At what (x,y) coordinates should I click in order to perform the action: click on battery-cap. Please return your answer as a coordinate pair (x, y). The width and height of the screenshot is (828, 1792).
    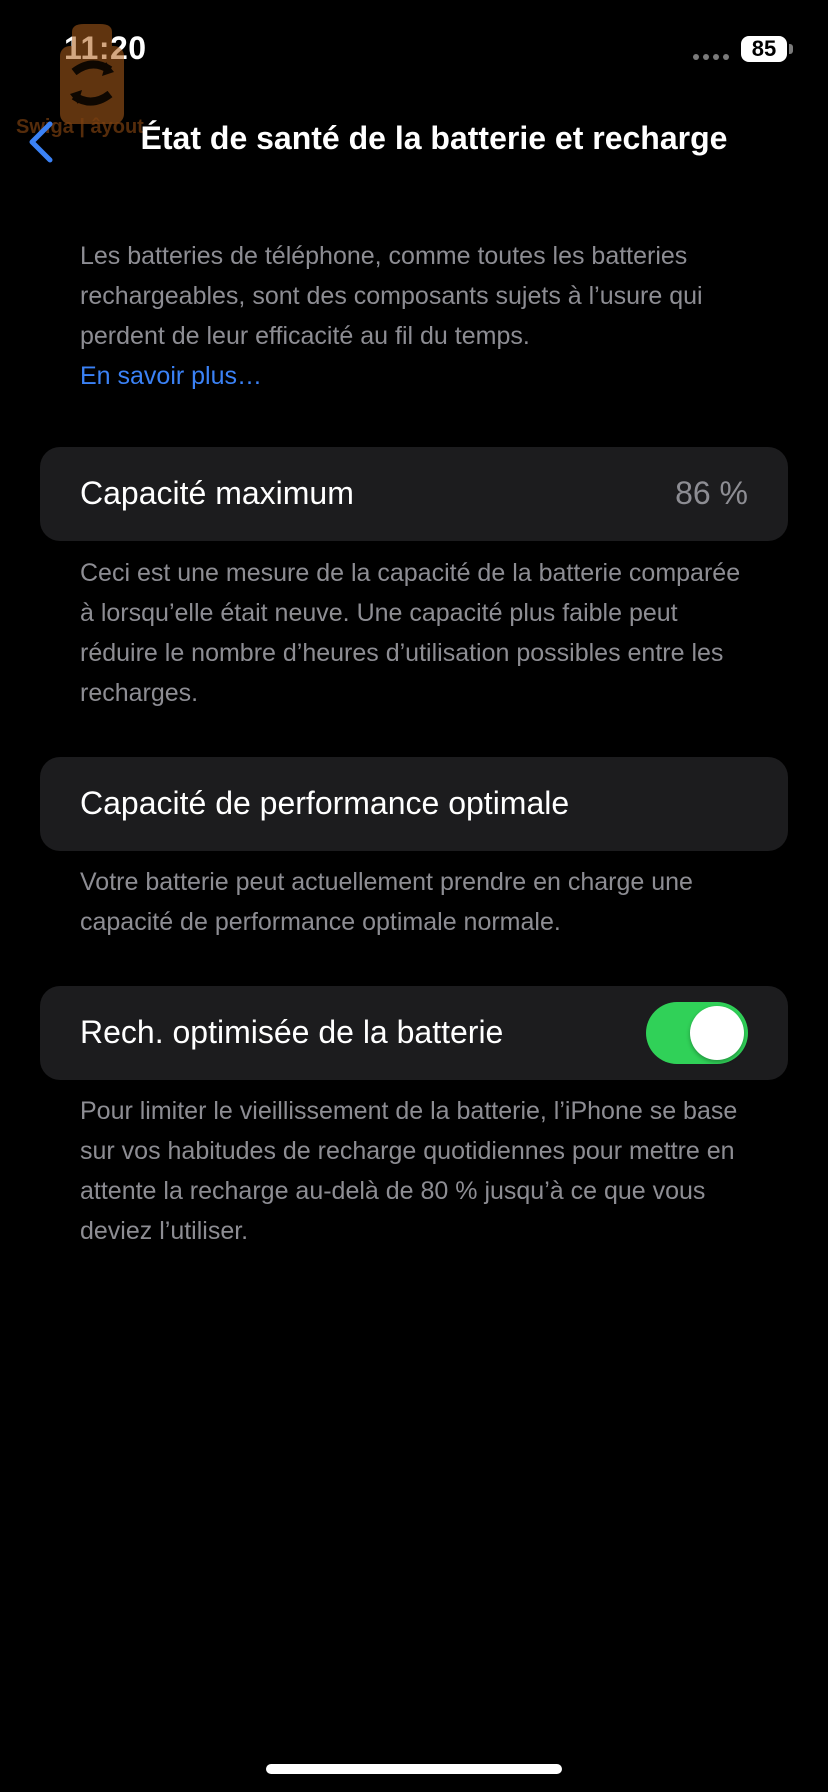
    Looking at the image, I should click on (791, 49).